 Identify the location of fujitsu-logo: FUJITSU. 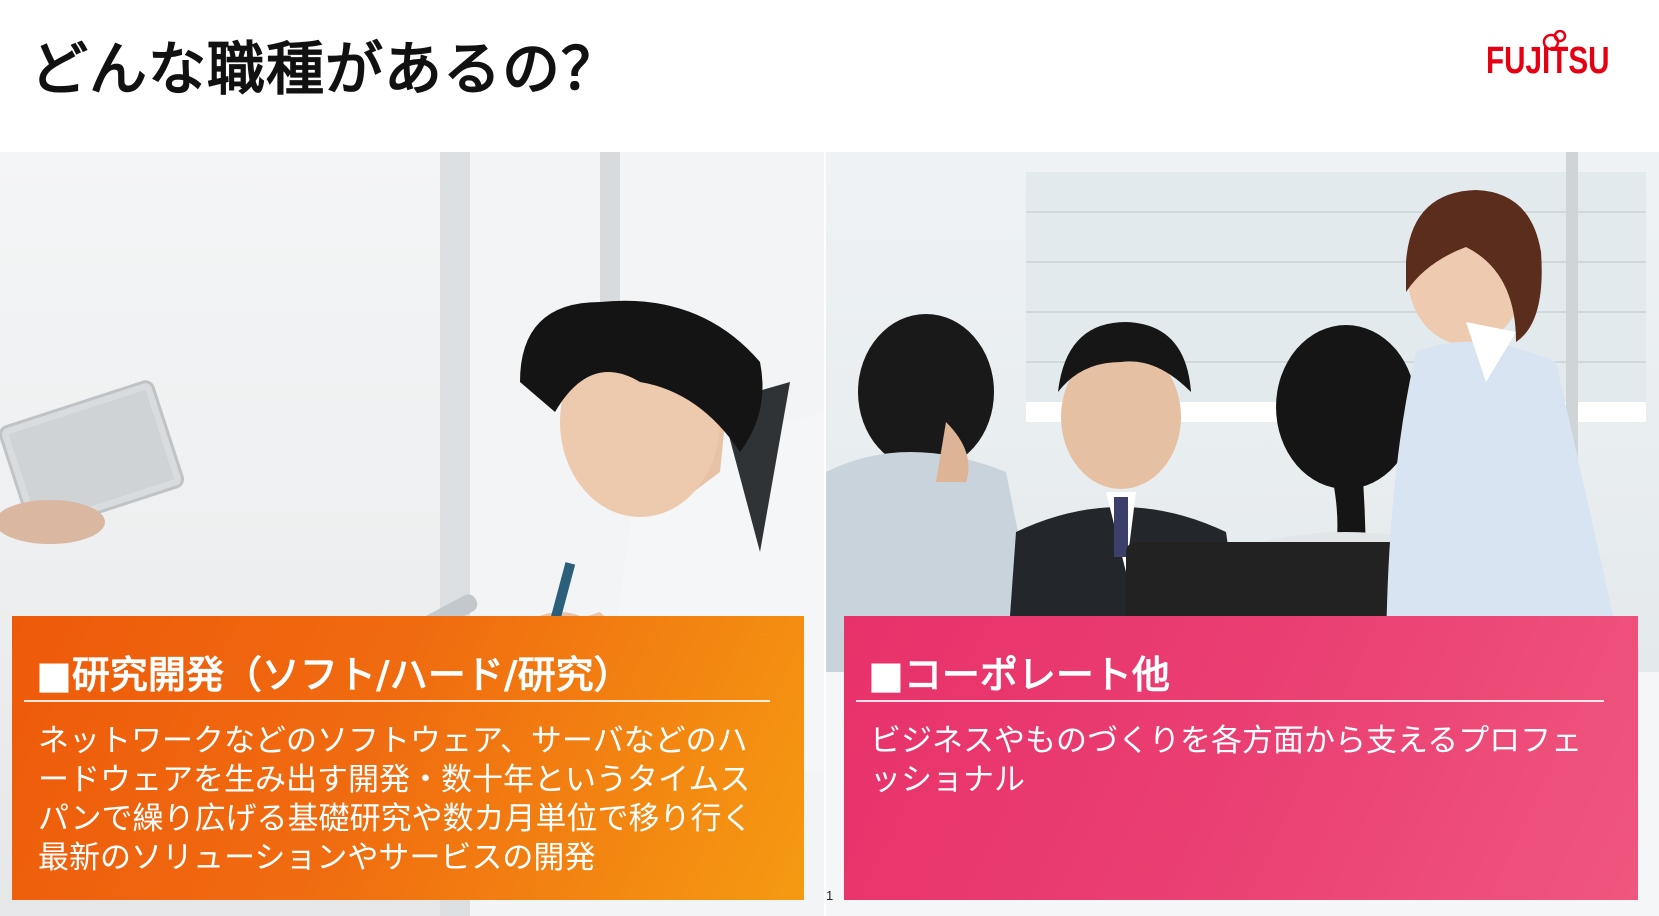
(1560, 60).